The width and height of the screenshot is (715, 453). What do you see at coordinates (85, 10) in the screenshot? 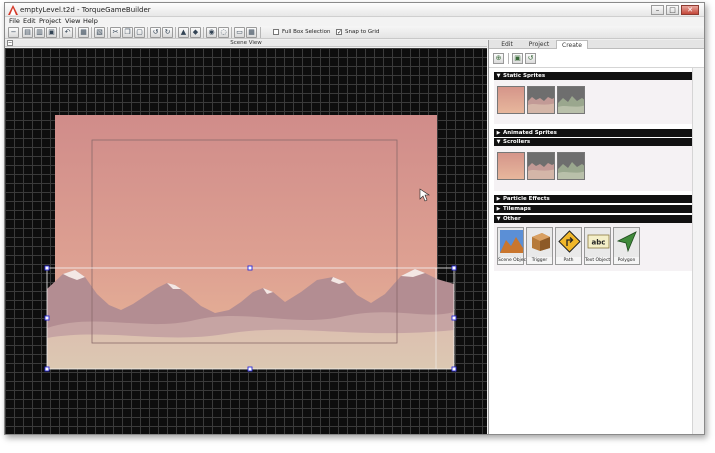
I see `window-title: emptyLevel.t2d - TorqueGameBuilder` at bounding box center [85, 10].